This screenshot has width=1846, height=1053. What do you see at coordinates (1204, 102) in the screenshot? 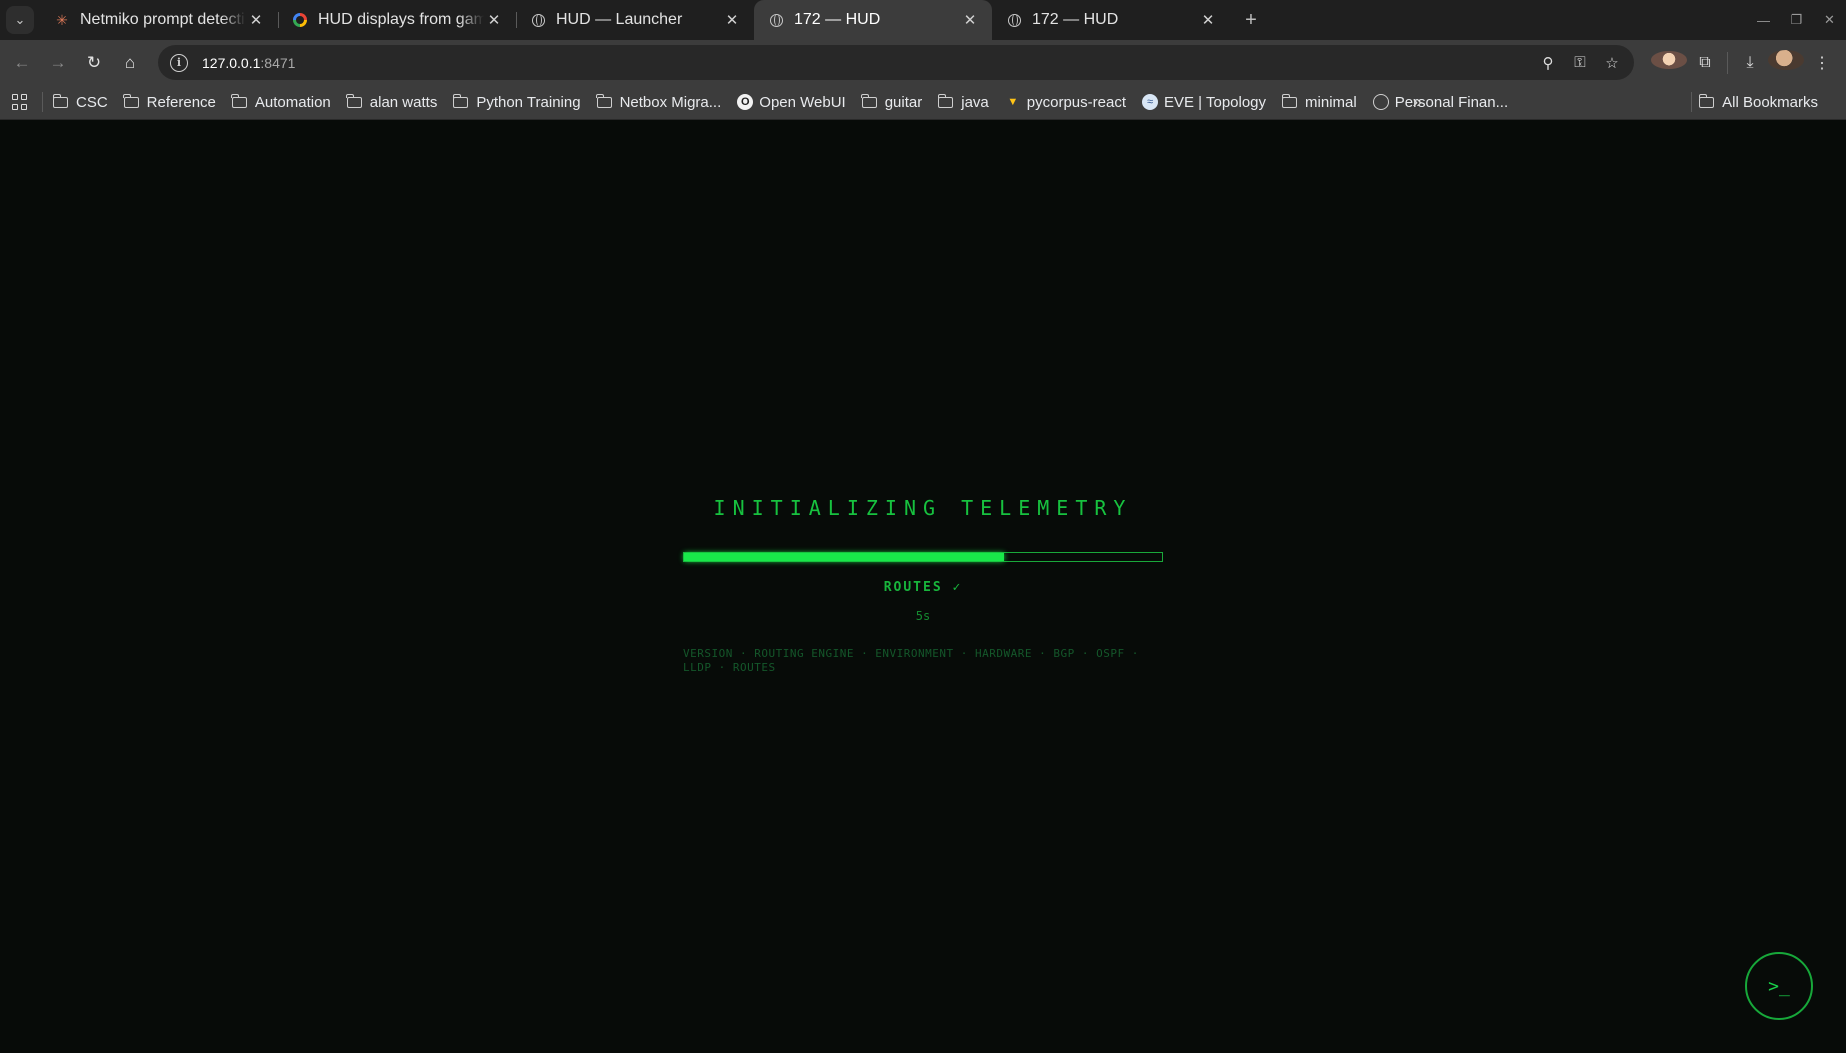
I see `bookmark-eve-topology: ≈ EVE | Topology` at bounding box center [1204, 102].